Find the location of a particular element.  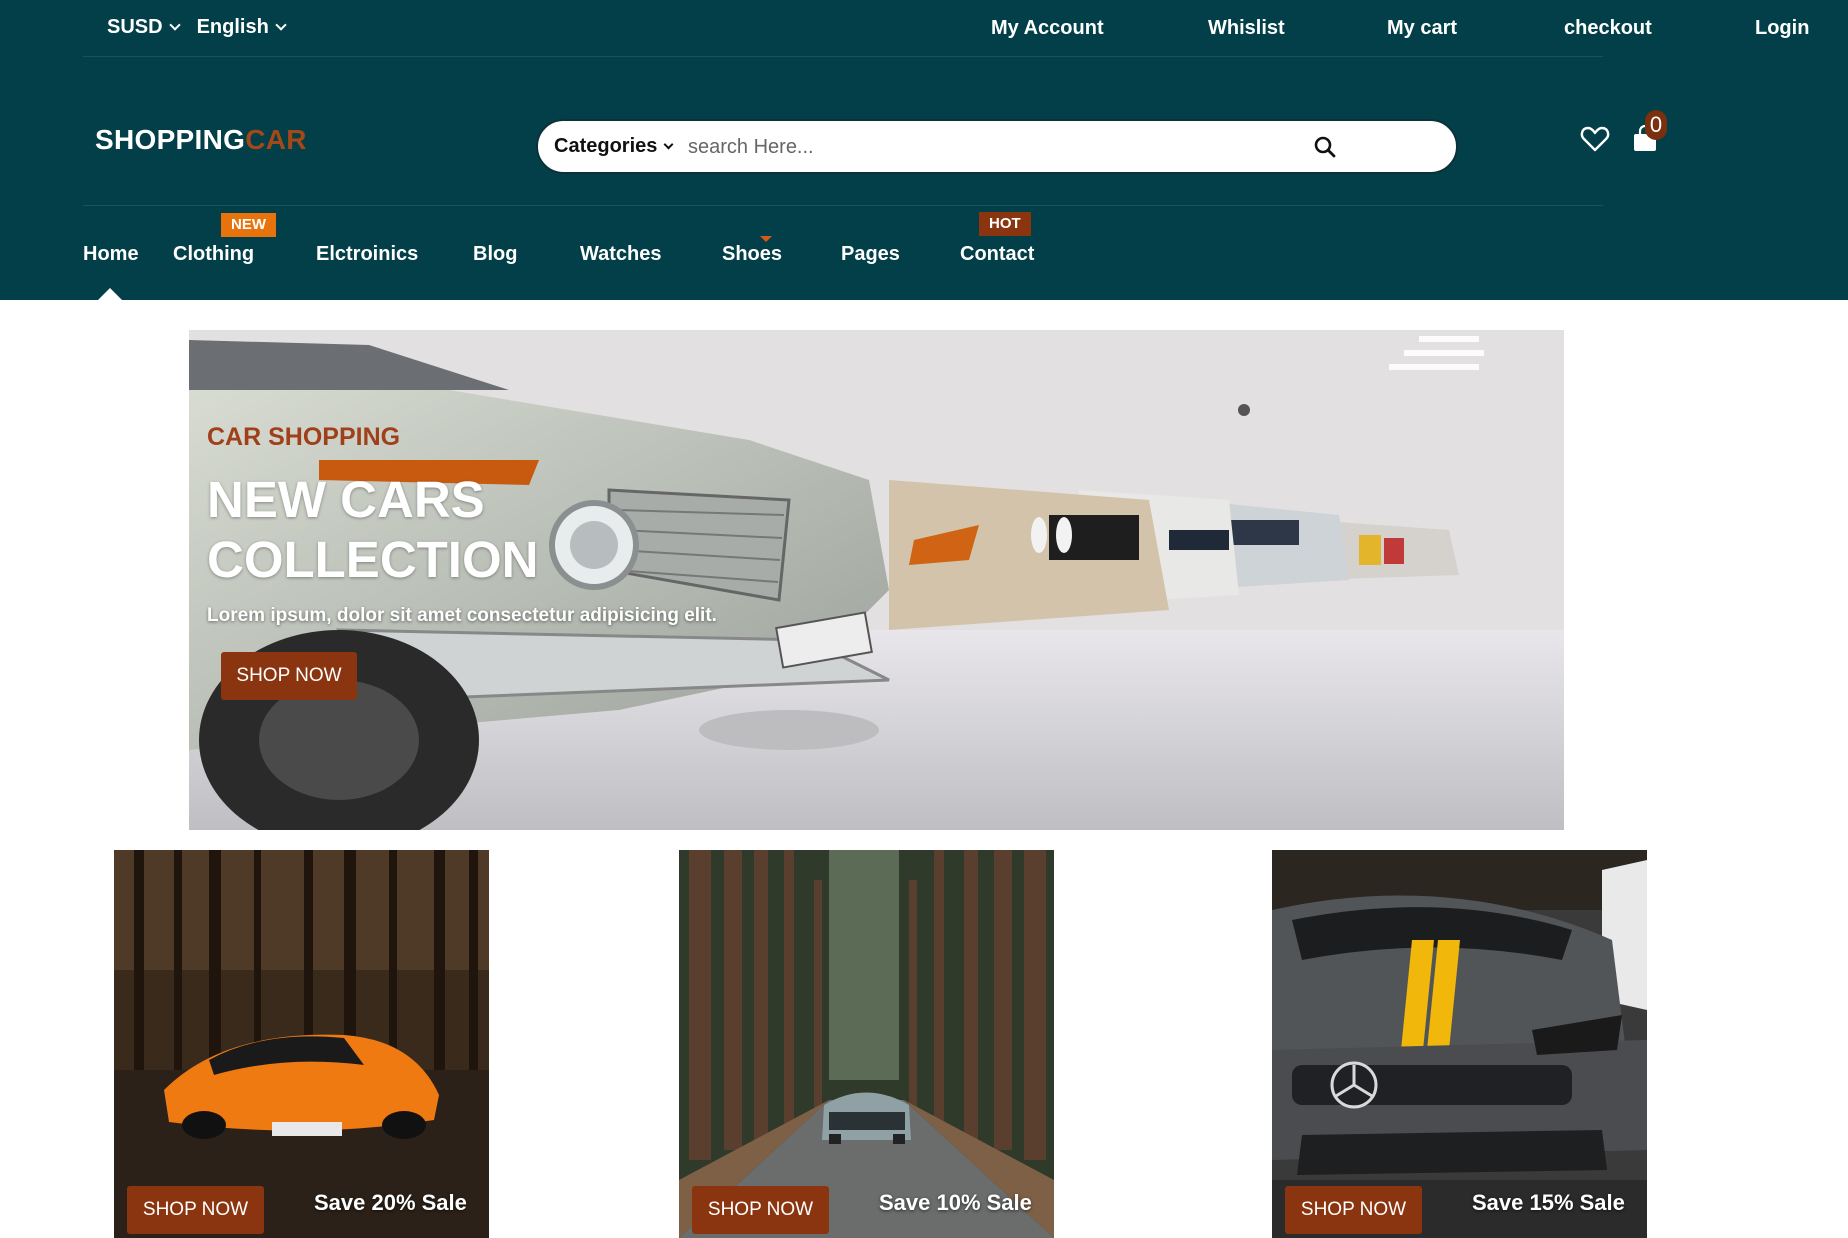

logo-text-main: SHOPPING is located at coordinates (170, 139).